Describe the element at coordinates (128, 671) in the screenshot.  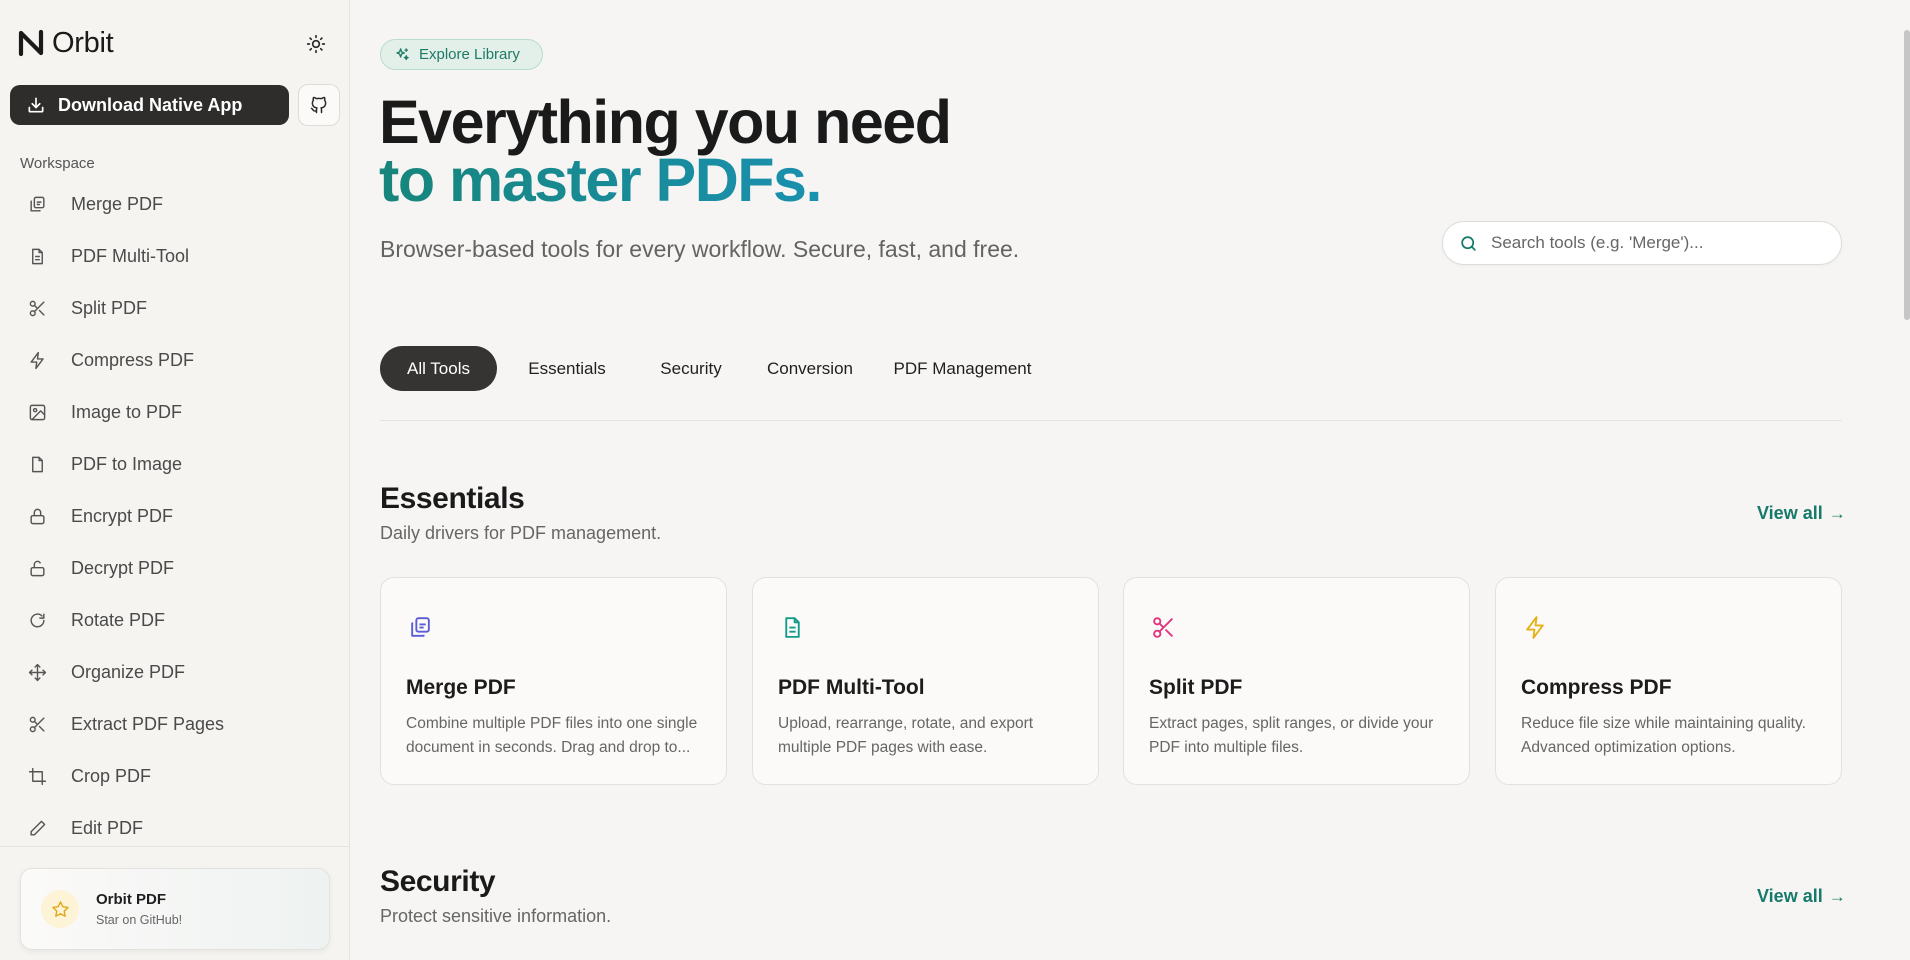
I see `sidebar-item-label: Organize PDF` at that location.